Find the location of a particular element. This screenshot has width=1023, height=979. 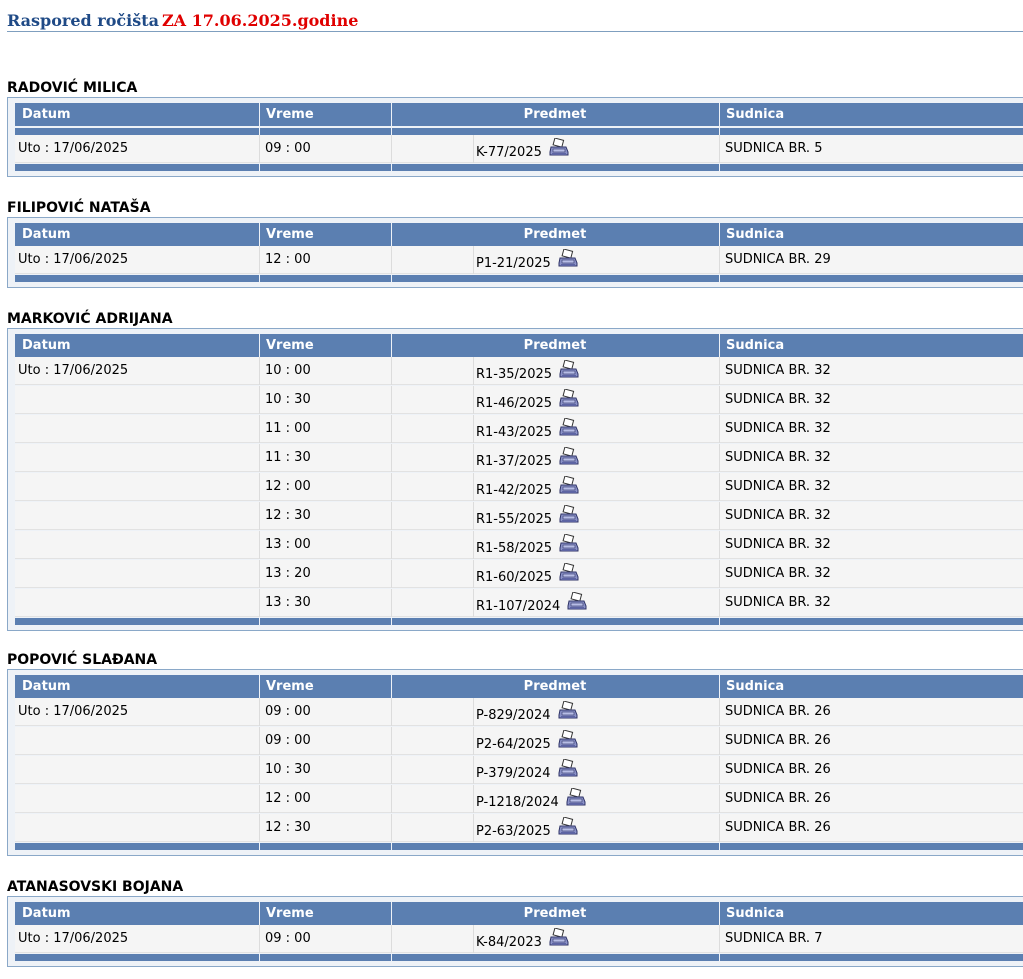

table-row: 12 : 30 R1-55/2025 SUDNICA BR. 32 is located at coordinates (519, 516).